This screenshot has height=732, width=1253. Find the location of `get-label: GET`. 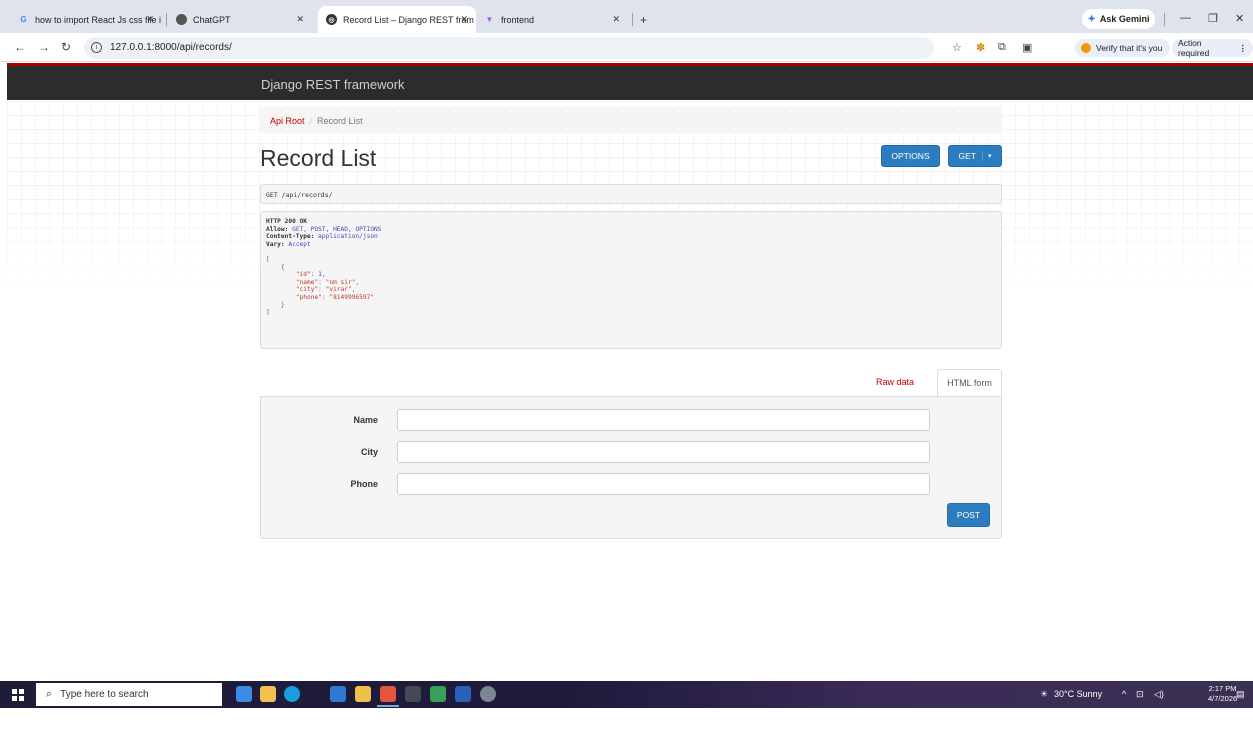

get-label: GET is located at coordinates (967, 156).